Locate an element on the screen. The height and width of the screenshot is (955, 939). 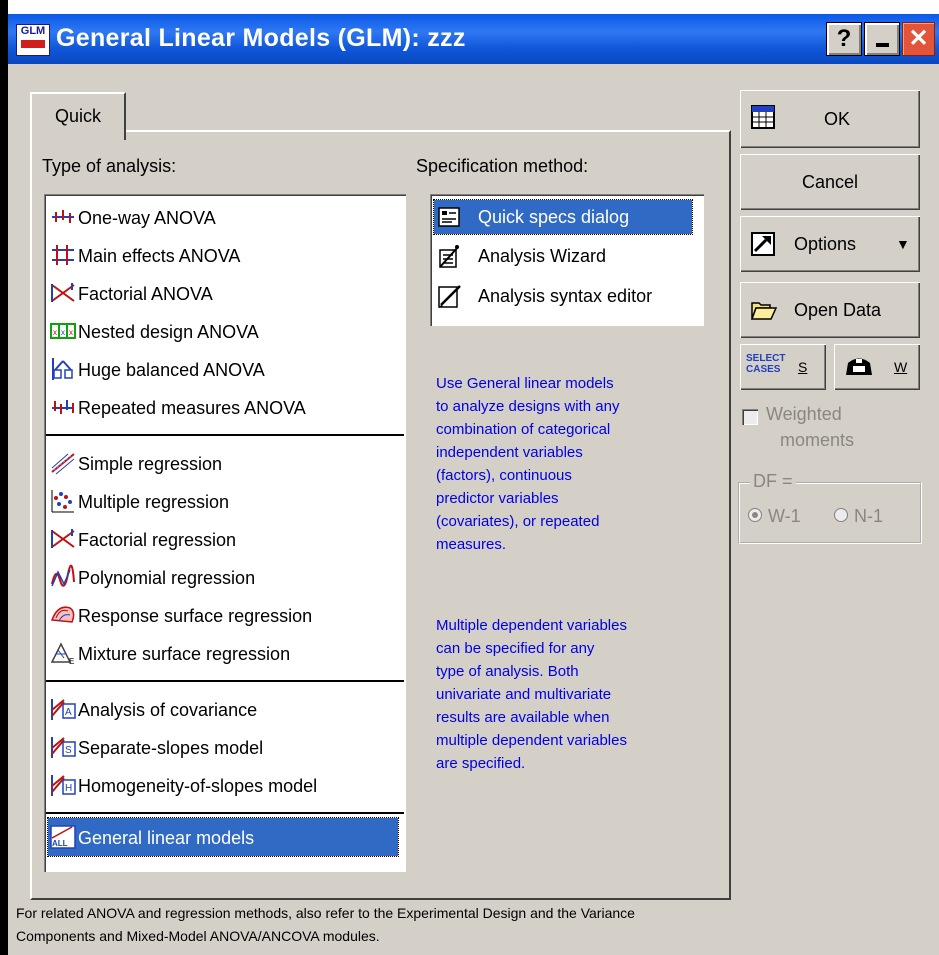
info-line: (covariates), or repeated is located at coordinates (518, 521).